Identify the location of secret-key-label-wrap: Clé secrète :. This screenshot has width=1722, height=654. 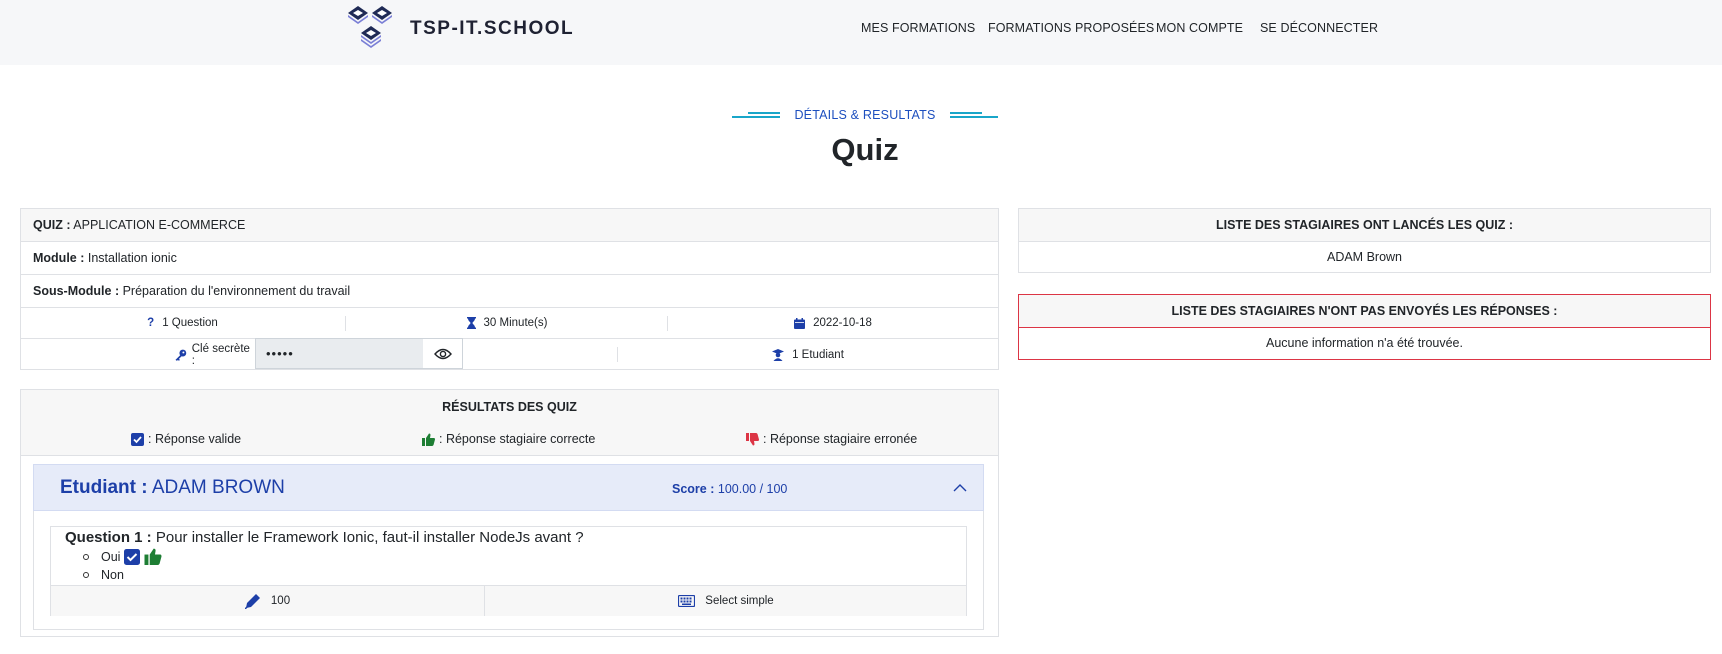
(215, 354).